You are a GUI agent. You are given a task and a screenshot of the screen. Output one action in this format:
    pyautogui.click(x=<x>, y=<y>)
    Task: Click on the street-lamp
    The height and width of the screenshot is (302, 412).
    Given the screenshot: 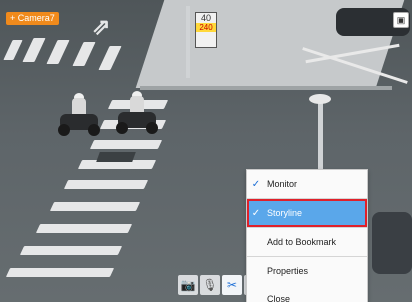 What is the action you would take?
    pyautogui.click(x=320, y=99)
    